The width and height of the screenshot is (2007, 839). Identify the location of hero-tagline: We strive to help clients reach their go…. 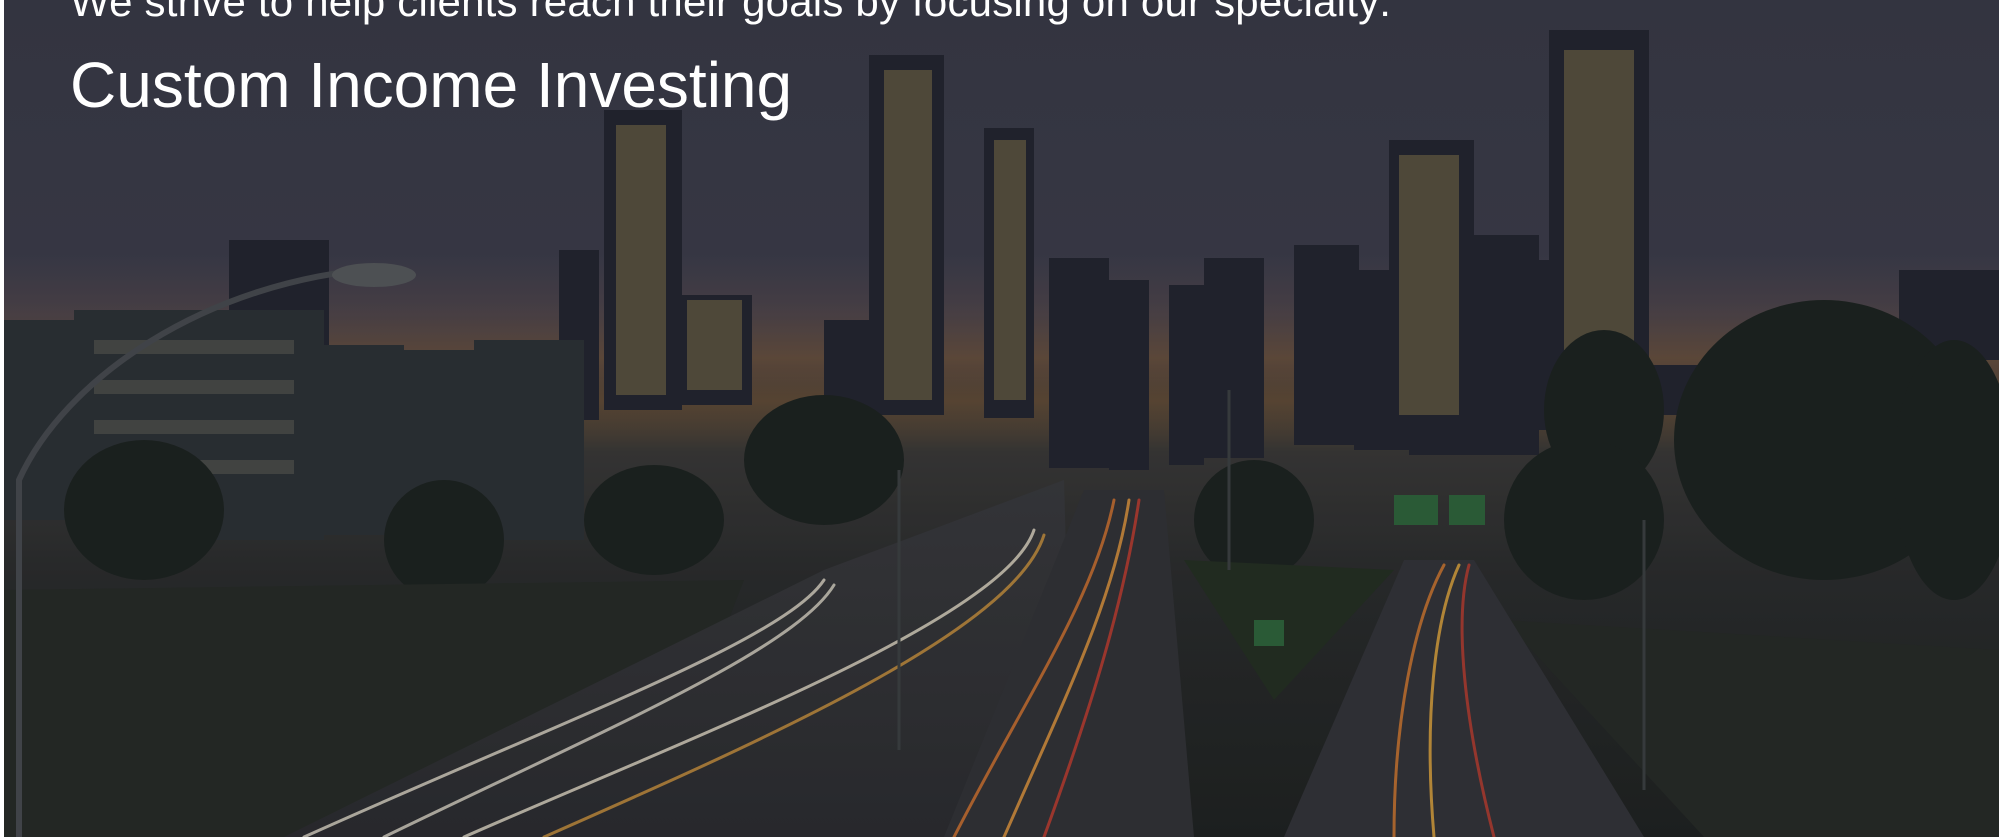
(731, 12).